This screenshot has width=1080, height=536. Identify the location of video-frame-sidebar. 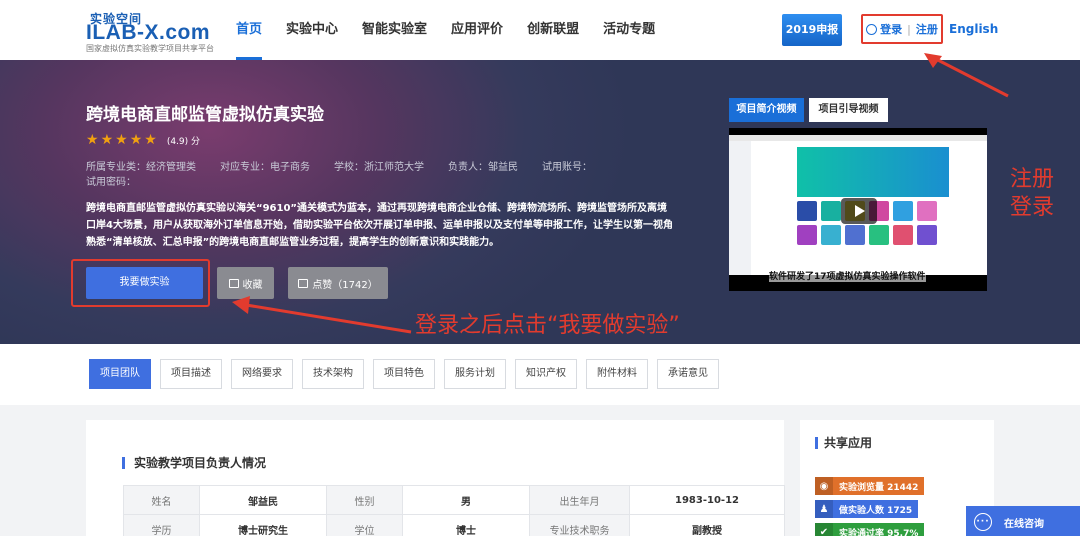
(740, 208).